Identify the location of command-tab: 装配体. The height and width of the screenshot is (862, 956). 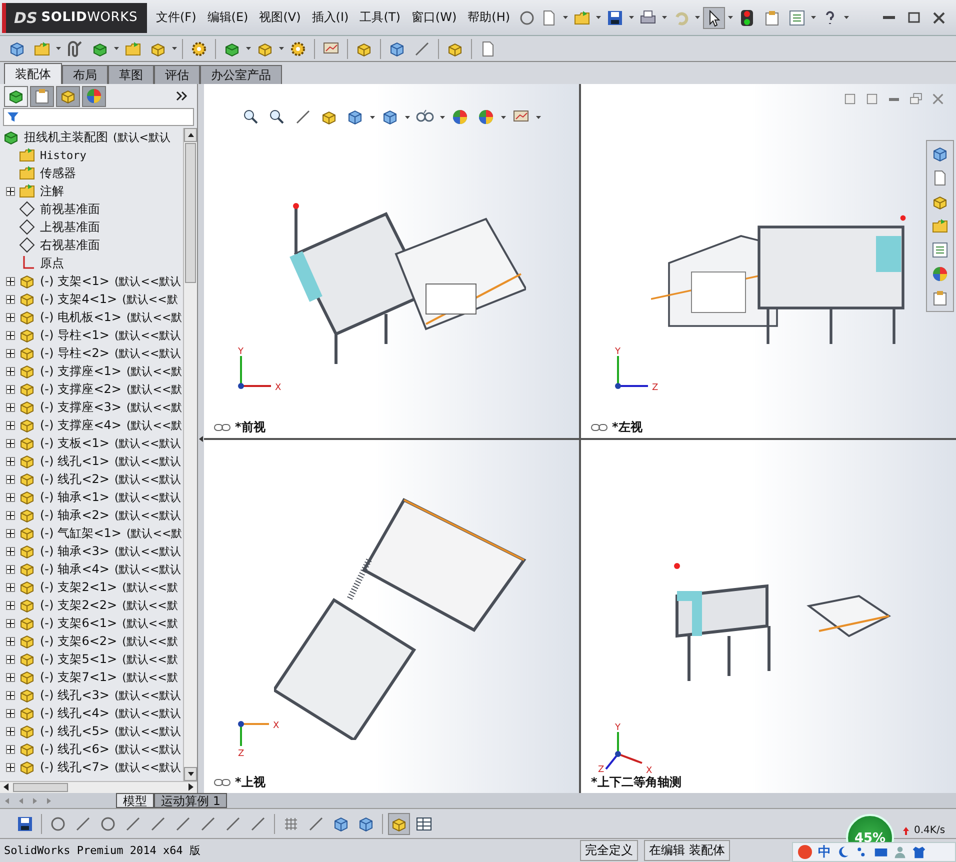
(33, 73).